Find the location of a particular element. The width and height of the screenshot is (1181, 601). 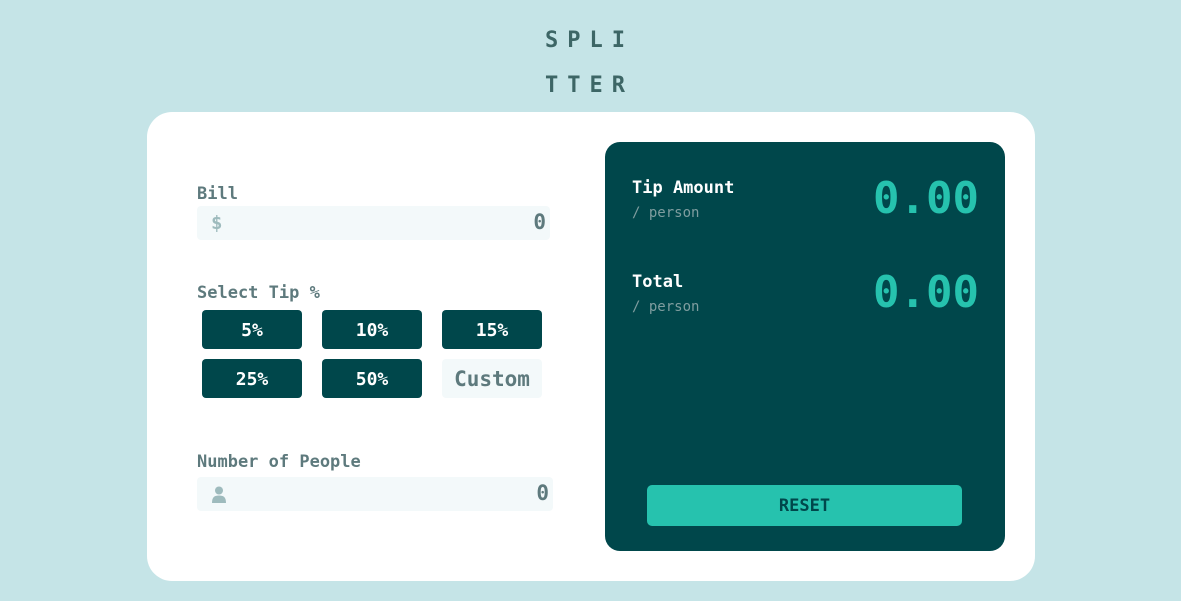

tip-amount-value: 0.00 is located at coordinates (926, 198).